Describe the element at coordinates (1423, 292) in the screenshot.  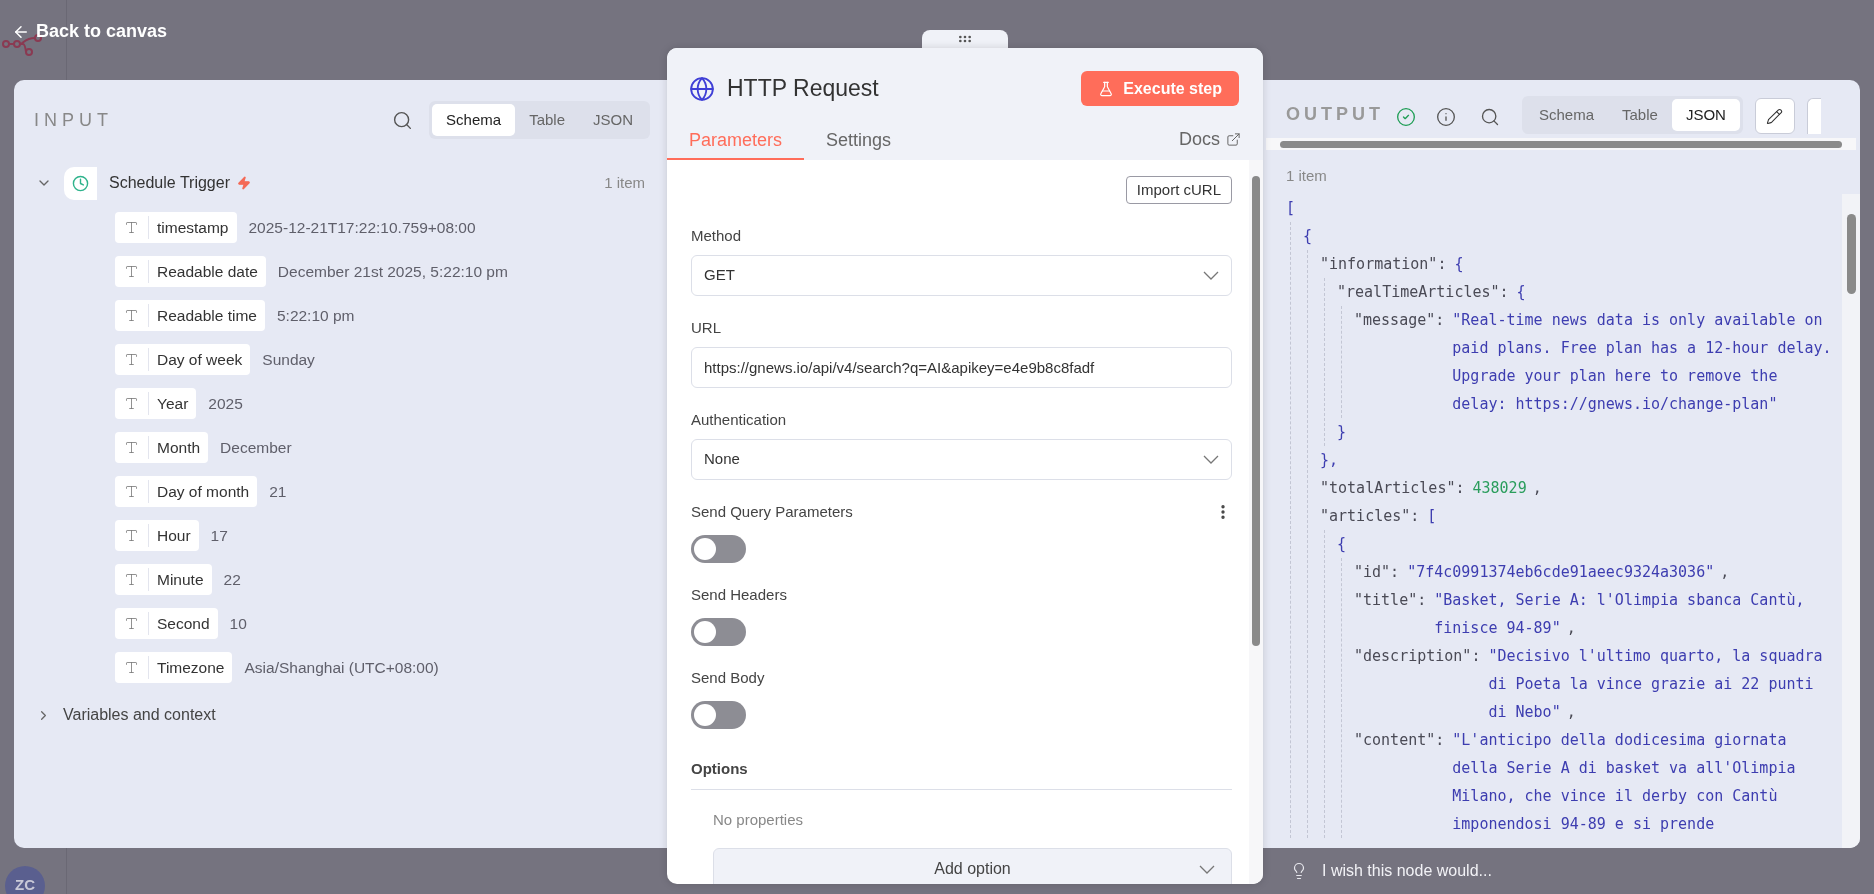
I see `json-key: "realTimeArticles":` at that location.